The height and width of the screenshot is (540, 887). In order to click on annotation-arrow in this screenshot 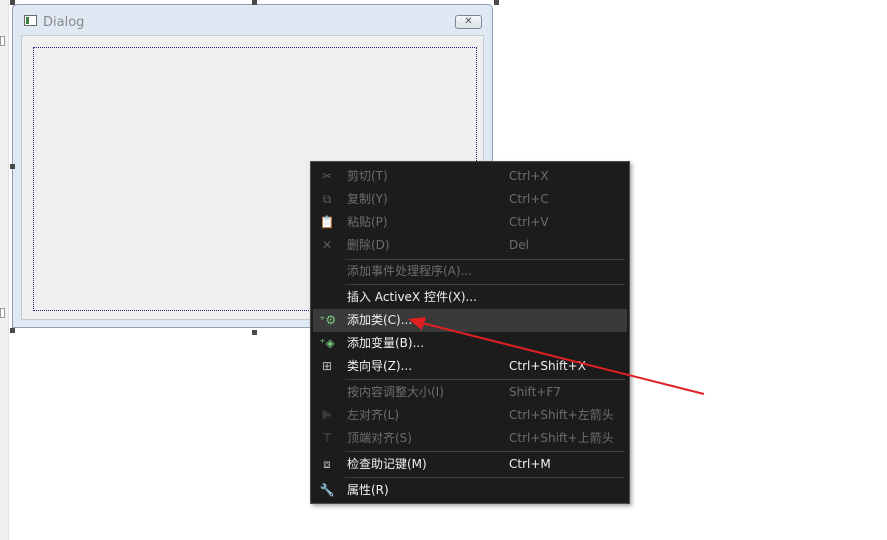, I will do `click(556, 356)`.